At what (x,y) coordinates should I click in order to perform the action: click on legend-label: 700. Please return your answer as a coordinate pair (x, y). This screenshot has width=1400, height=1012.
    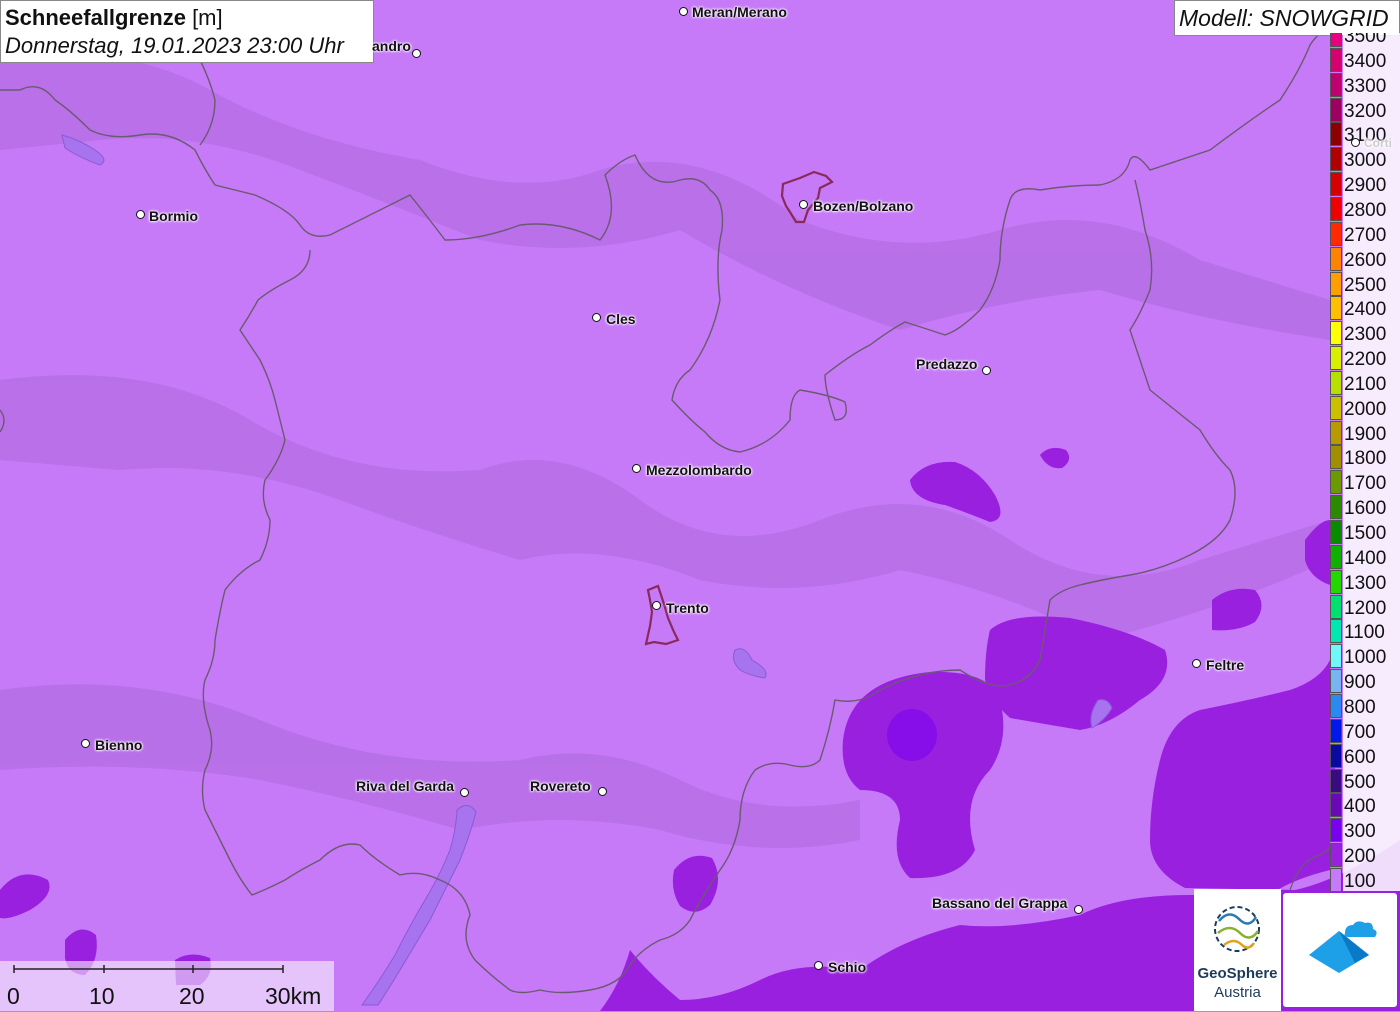
    Looking at the image, I should click on (1360, 732).